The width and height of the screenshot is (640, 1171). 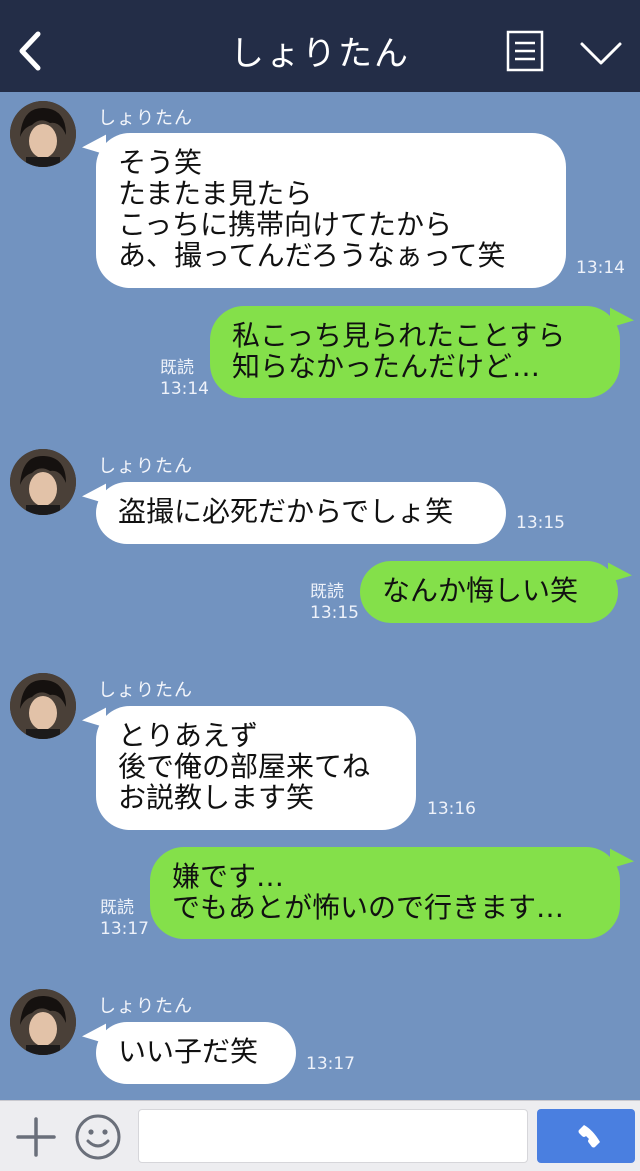 I want to click on call-button, so click(x=586, y=1136).